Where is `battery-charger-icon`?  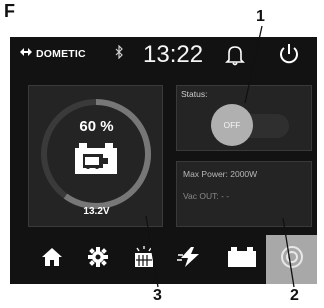 battery-charger-icon is located at coordinates (144, 259).